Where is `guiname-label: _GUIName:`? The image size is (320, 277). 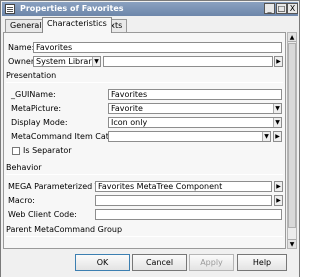 guiname-label: _GUIName: is located at coordinates (33, 94).